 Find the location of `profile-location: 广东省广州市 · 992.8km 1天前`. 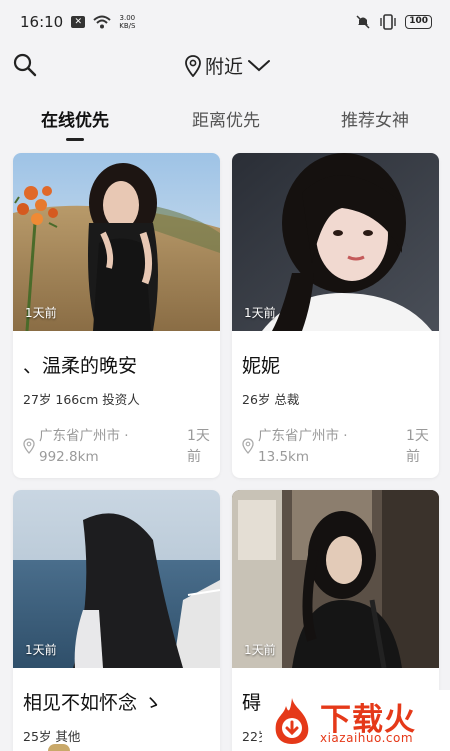

profile-location: 广东省广州市 · 992.8km 1天前 is located at coordinates (121, 446).